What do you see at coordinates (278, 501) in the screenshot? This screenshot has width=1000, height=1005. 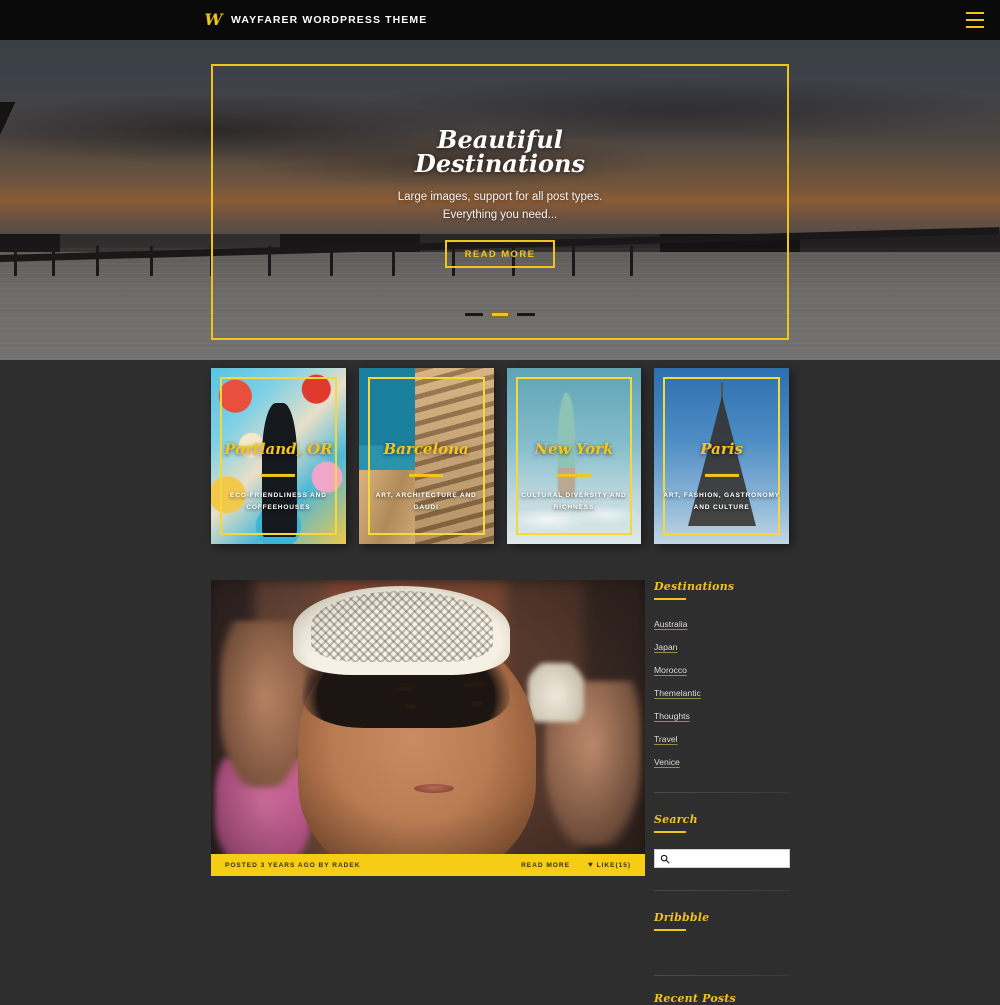 I see `card-description: ECO-FRIENDLINESS AND COFFEEHOUSES` at bounding box center [278, 501].